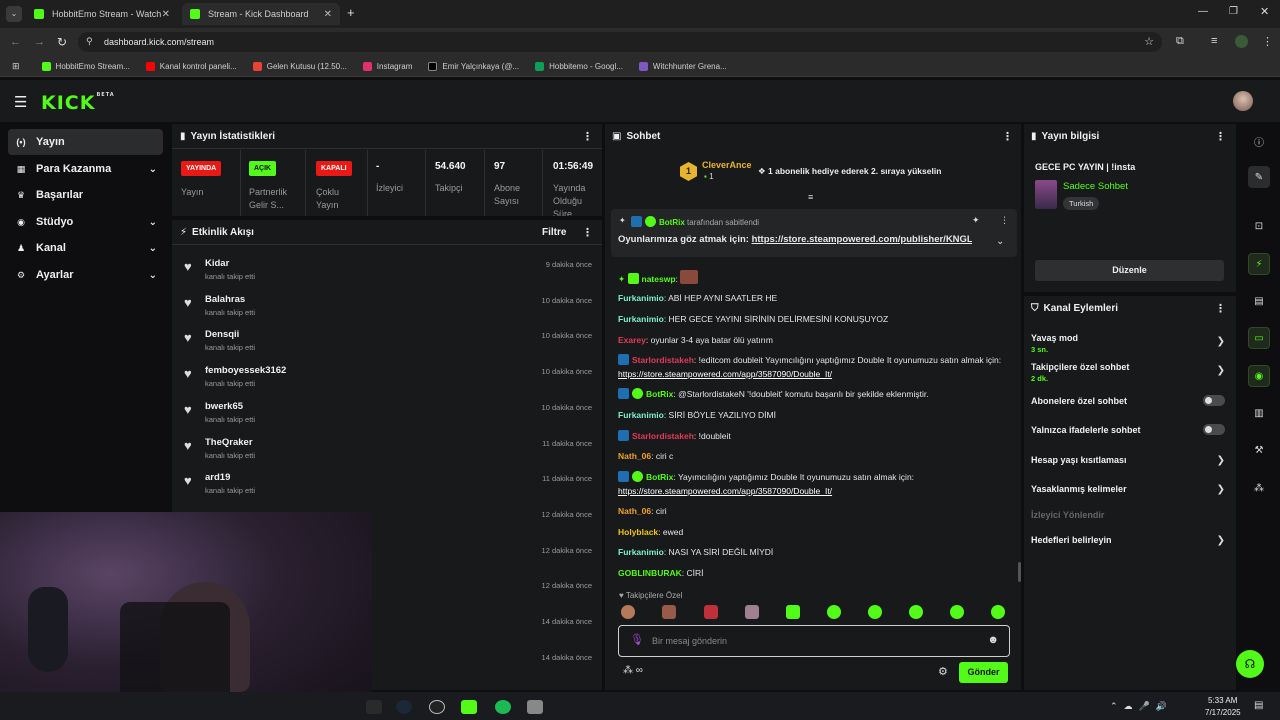 This screenshot has width=1280, height=720. I want to click on site-info-icon: ⚲, so click(89, 41).